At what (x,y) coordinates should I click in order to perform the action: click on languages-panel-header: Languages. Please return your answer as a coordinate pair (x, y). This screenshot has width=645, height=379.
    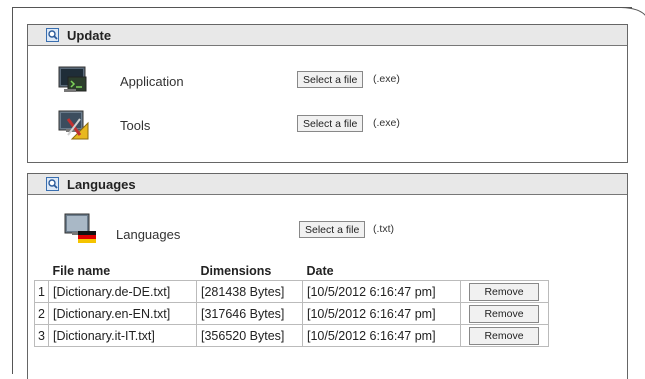
    Looking at the image, I should click on (327, 184).